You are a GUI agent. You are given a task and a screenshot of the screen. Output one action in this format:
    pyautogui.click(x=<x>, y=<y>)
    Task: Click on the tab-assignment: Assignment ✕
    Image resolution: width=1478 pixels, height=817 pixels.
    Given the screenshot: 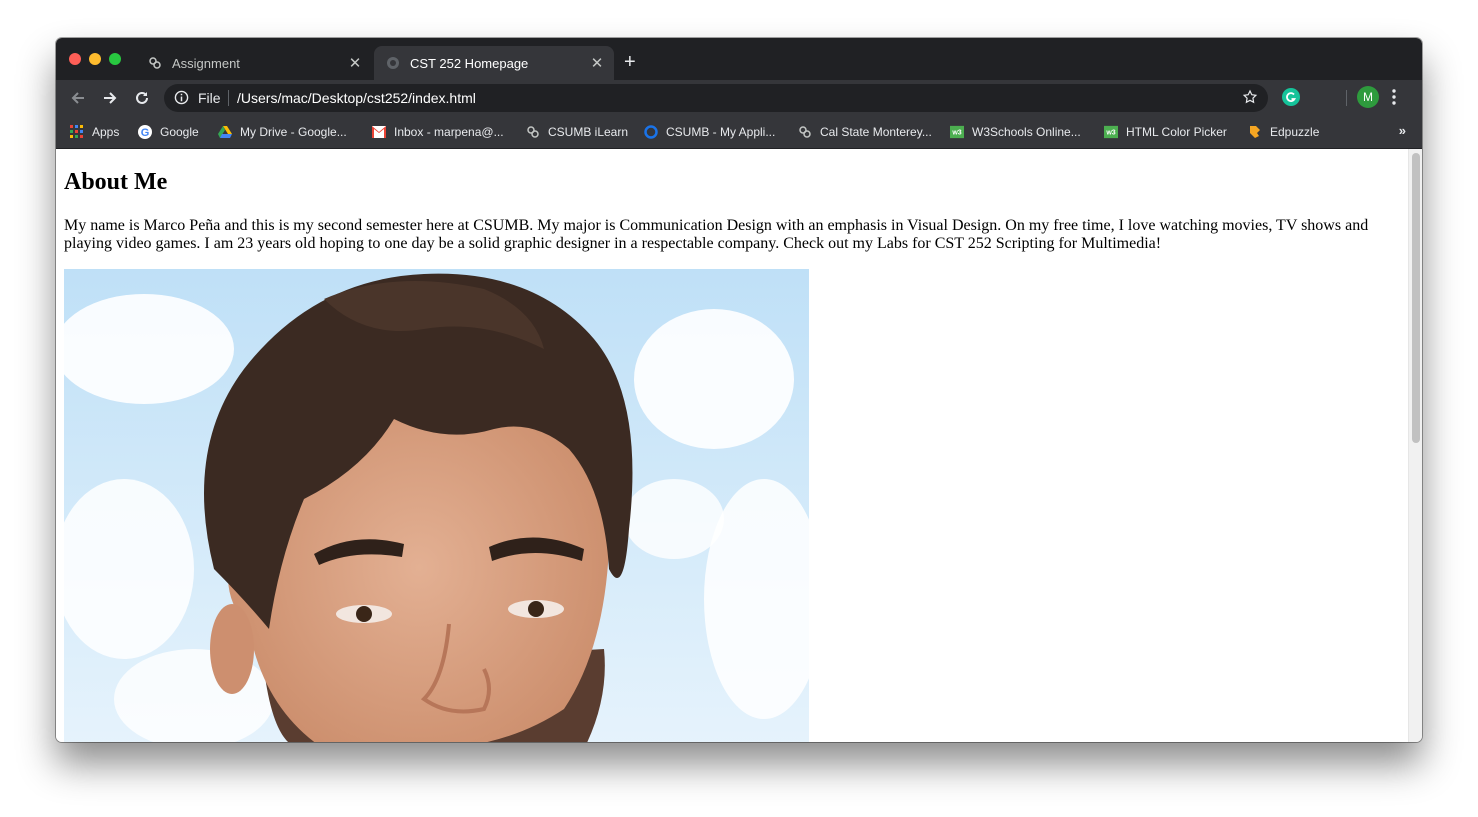 What is the action you would take?
    pyautogui.click(x=254, y=63)
    